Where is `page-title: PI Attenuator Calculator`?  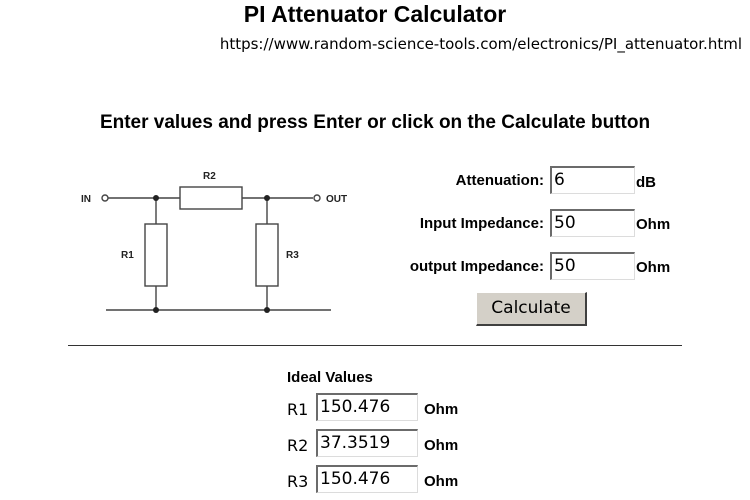
page-title: PI Attenuator Calculator is located at coordinates (375, 14).